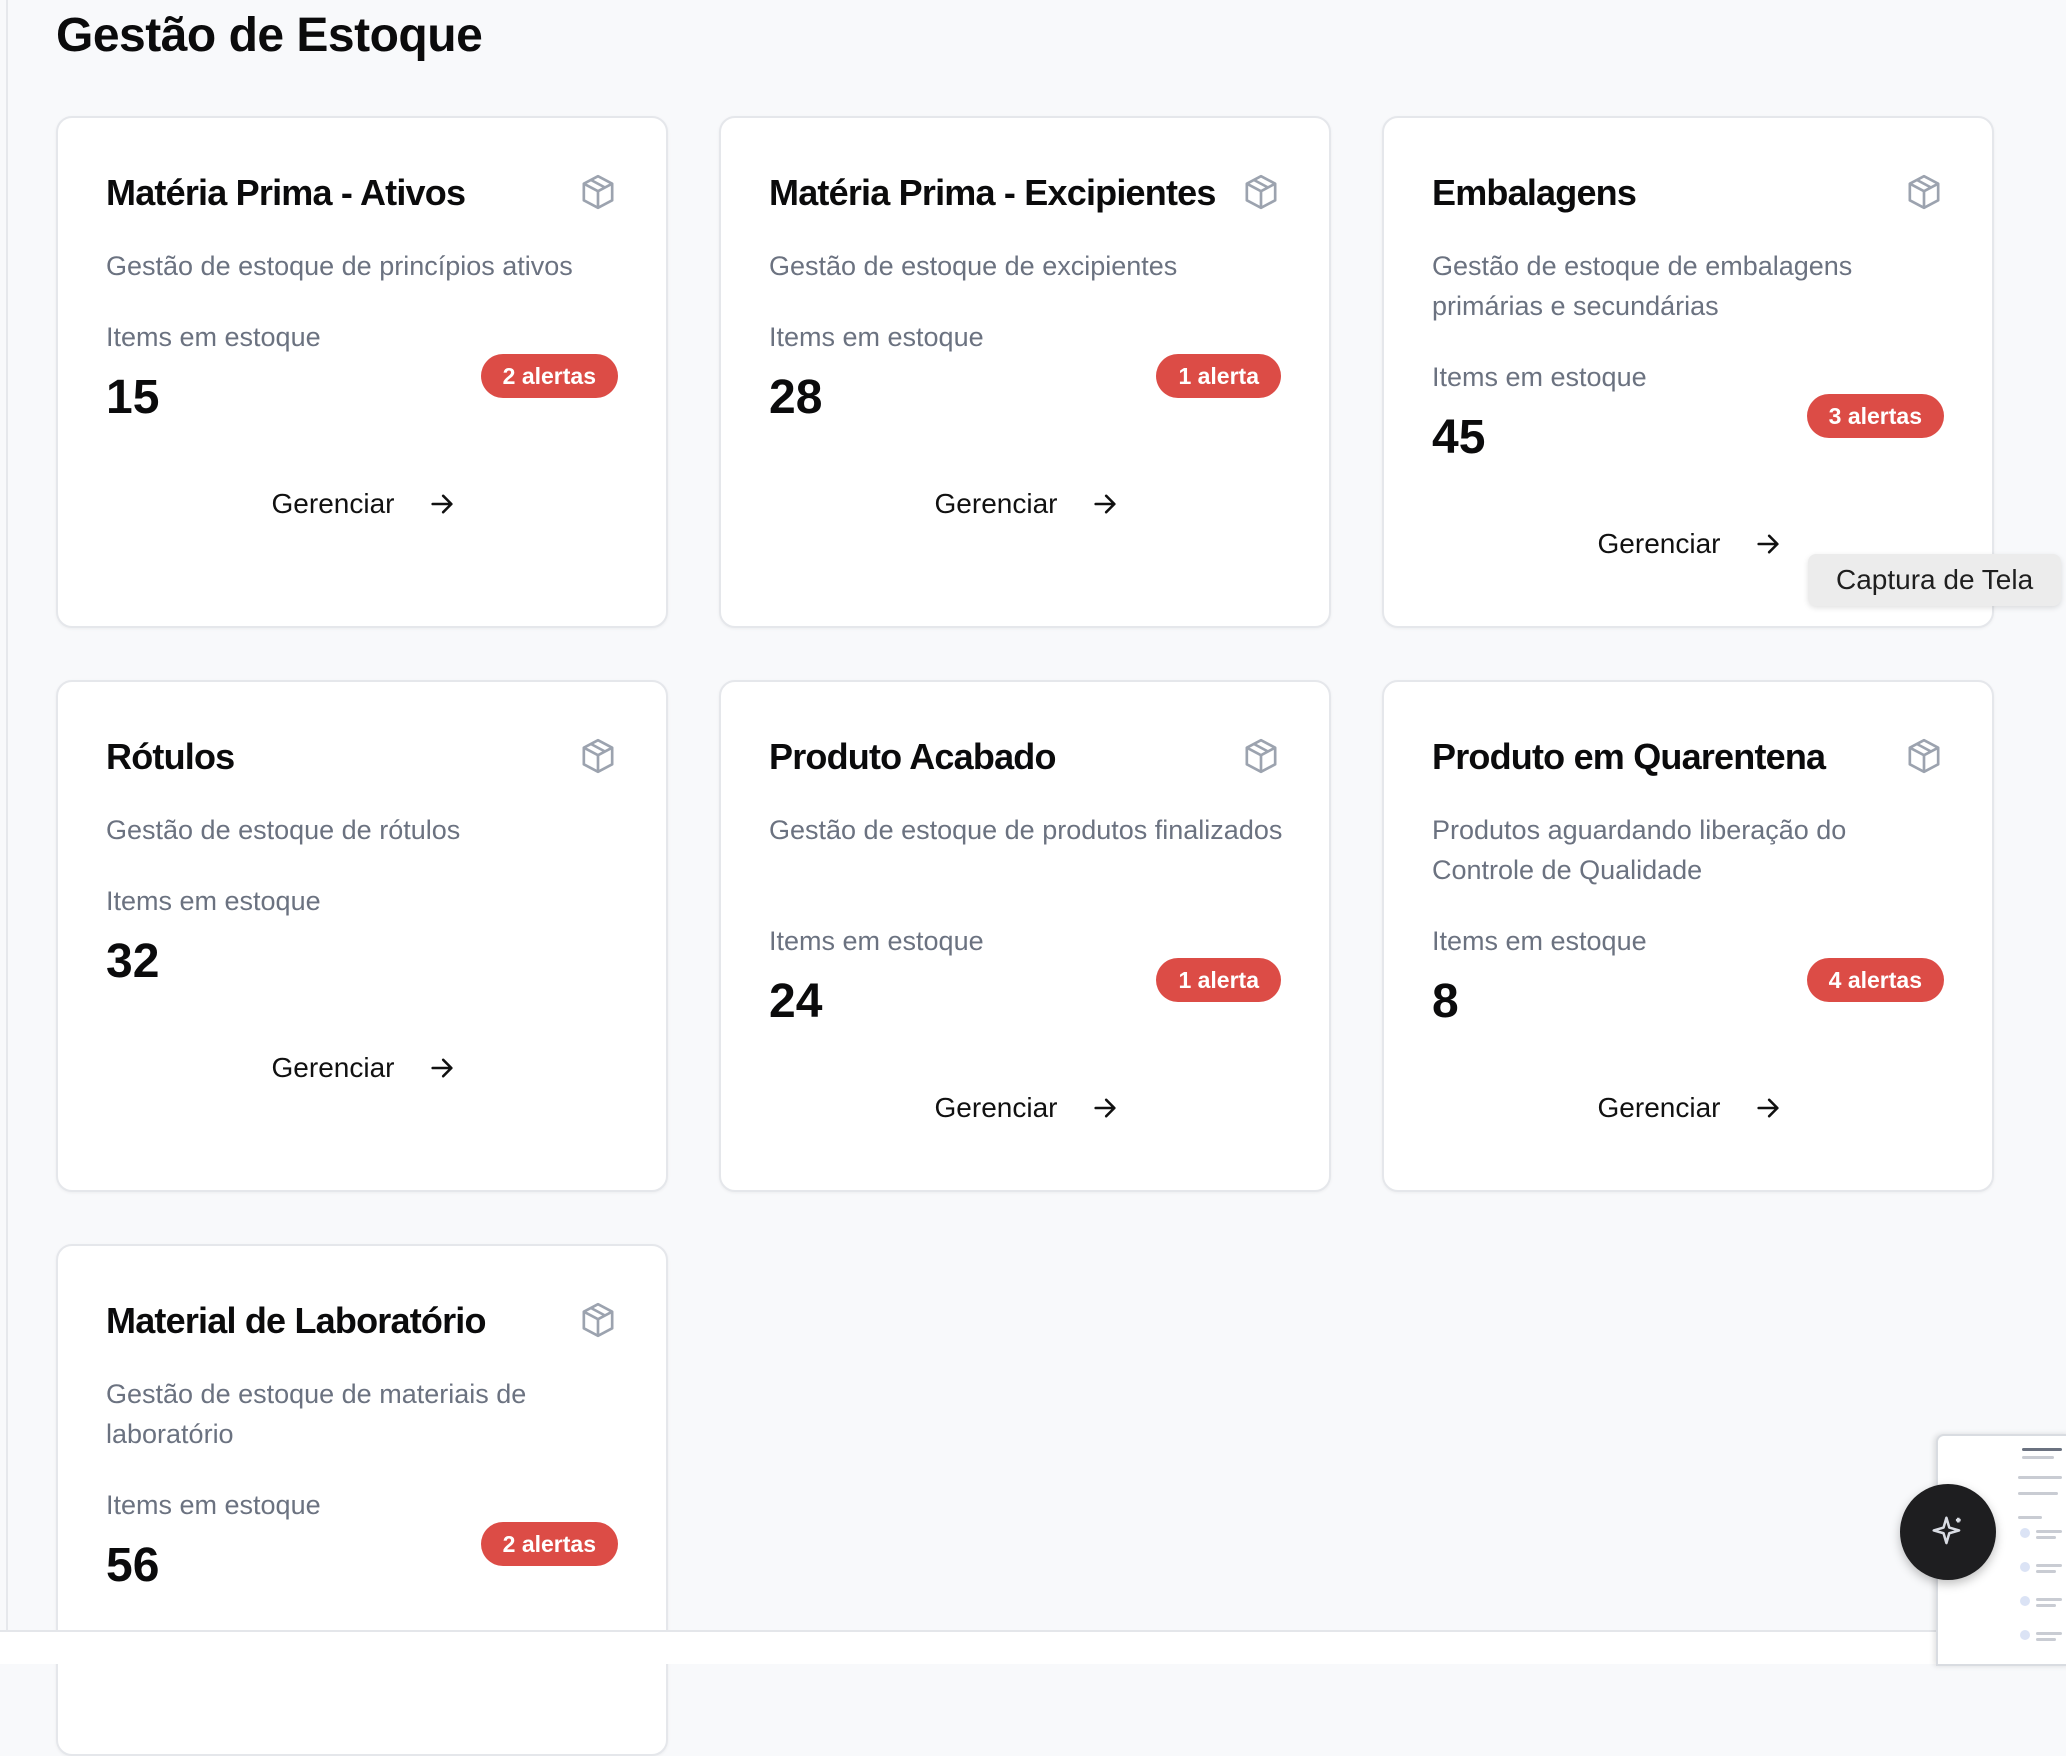 The image size is (2066, 1756). What do you see at coordinates (992, 192) in the screenshot?
I see `card-title: Matéria Prima - Excipientes` at bounding box center [992, 192].